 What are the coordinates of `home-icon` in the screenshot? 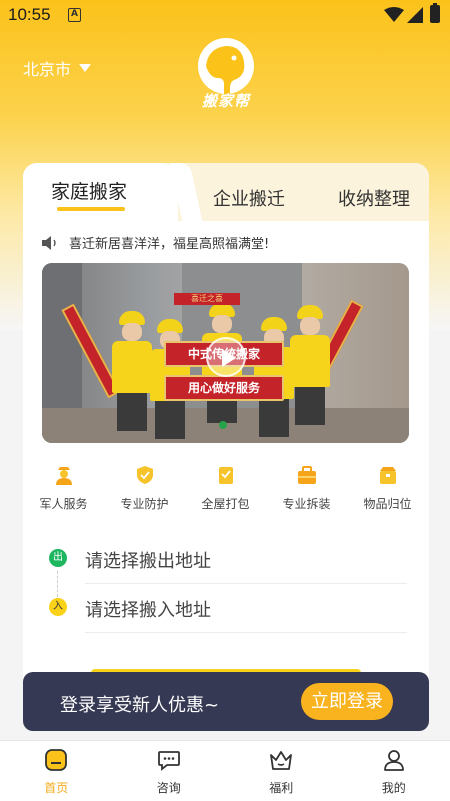 It's located at (56, 760).